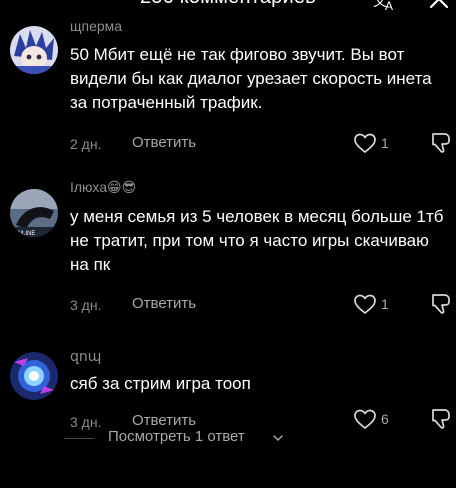  I want to click on comment-time: 2 дн., so click(86, 144).